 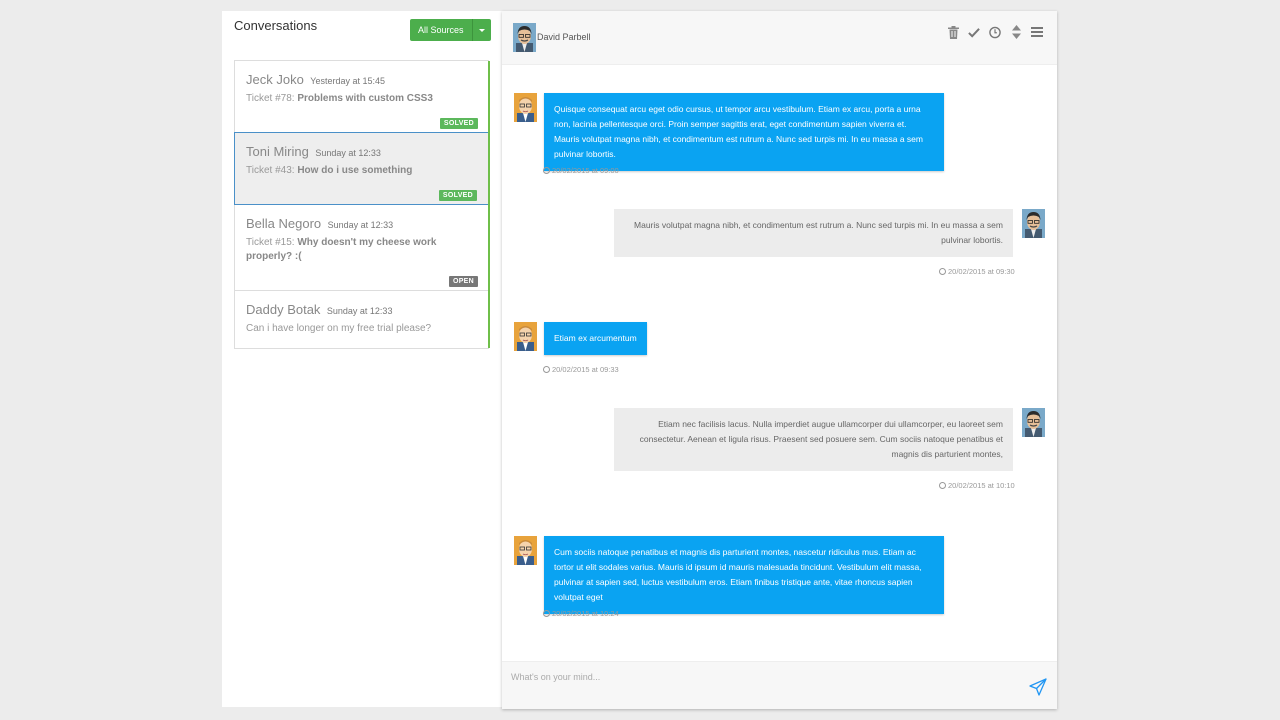 I want to click on menu-icon, so click(x=1037, y=32).